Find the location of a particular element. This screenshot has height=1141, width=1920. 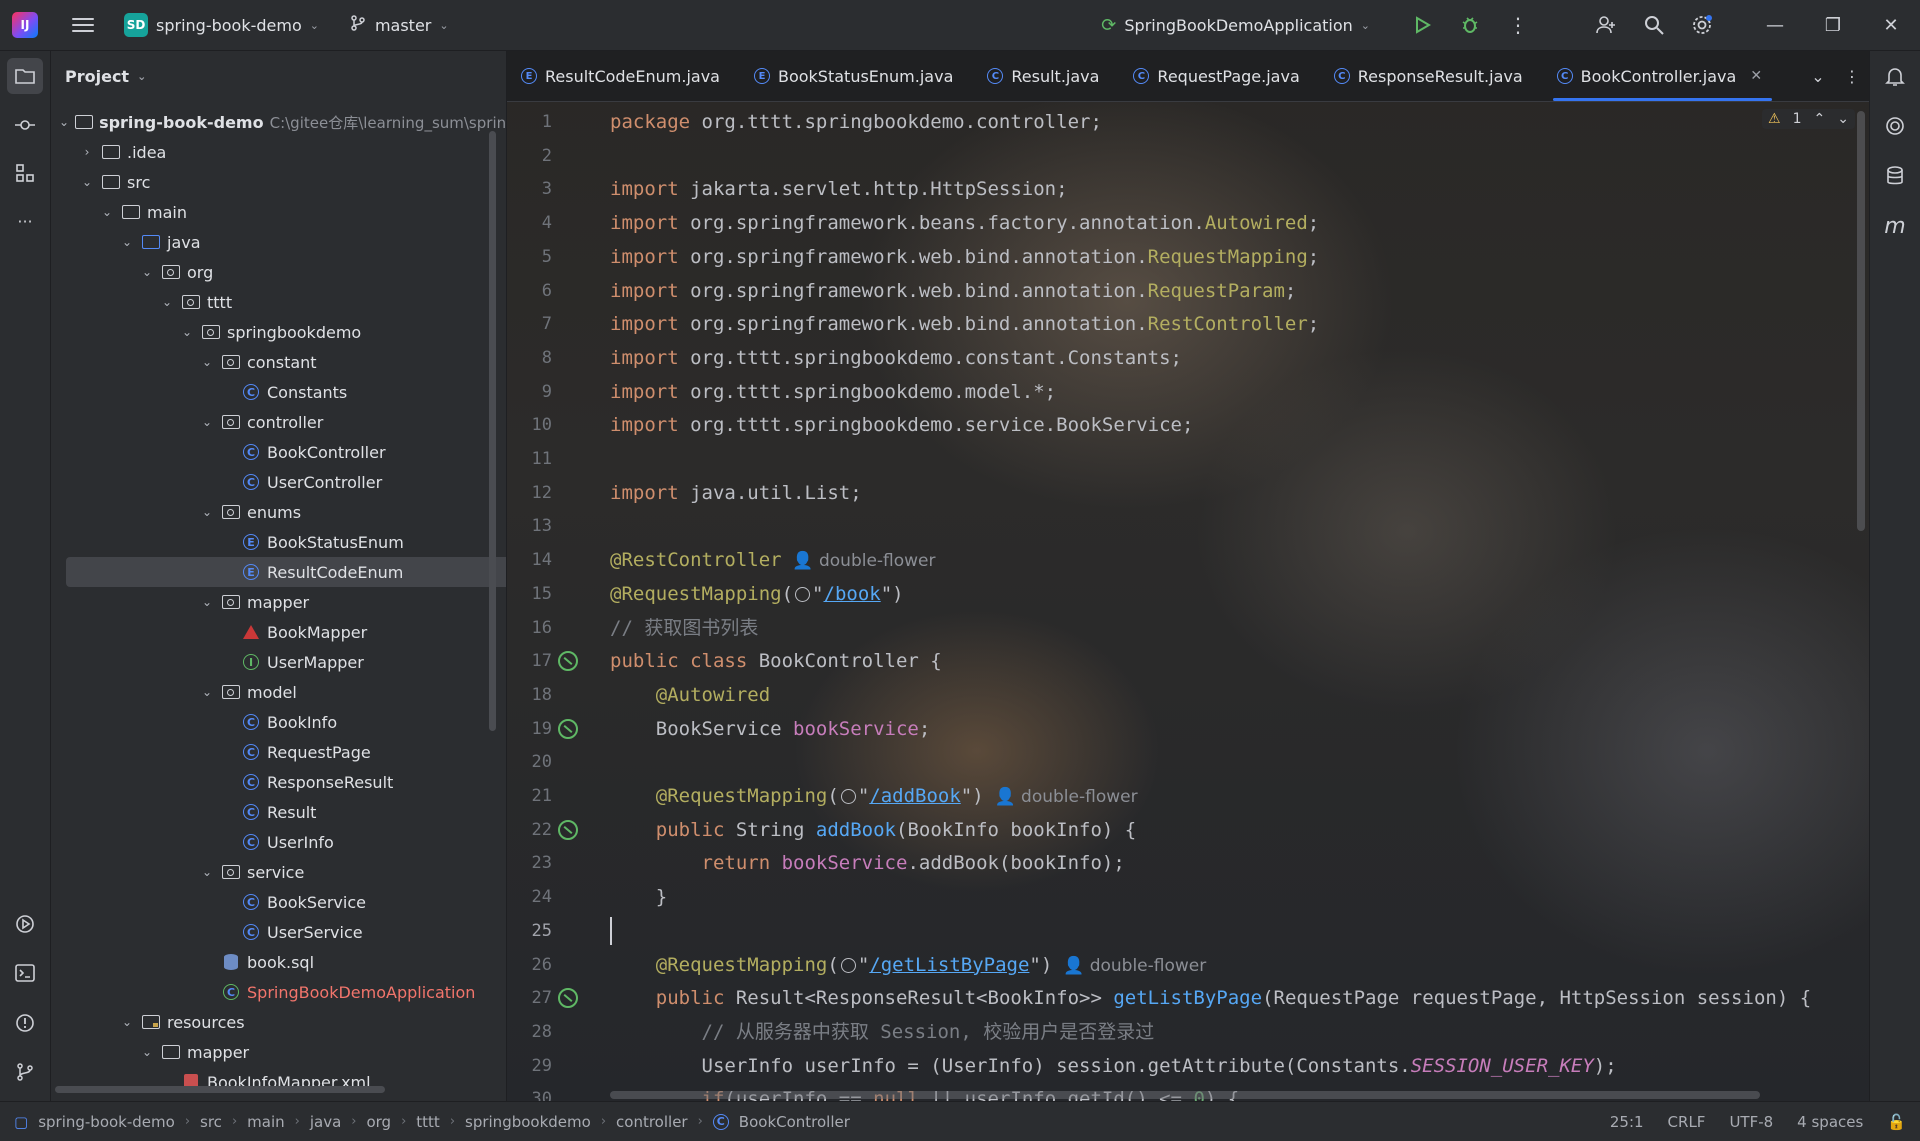

tree-item: › .idea is located at coordinates (271, 152).